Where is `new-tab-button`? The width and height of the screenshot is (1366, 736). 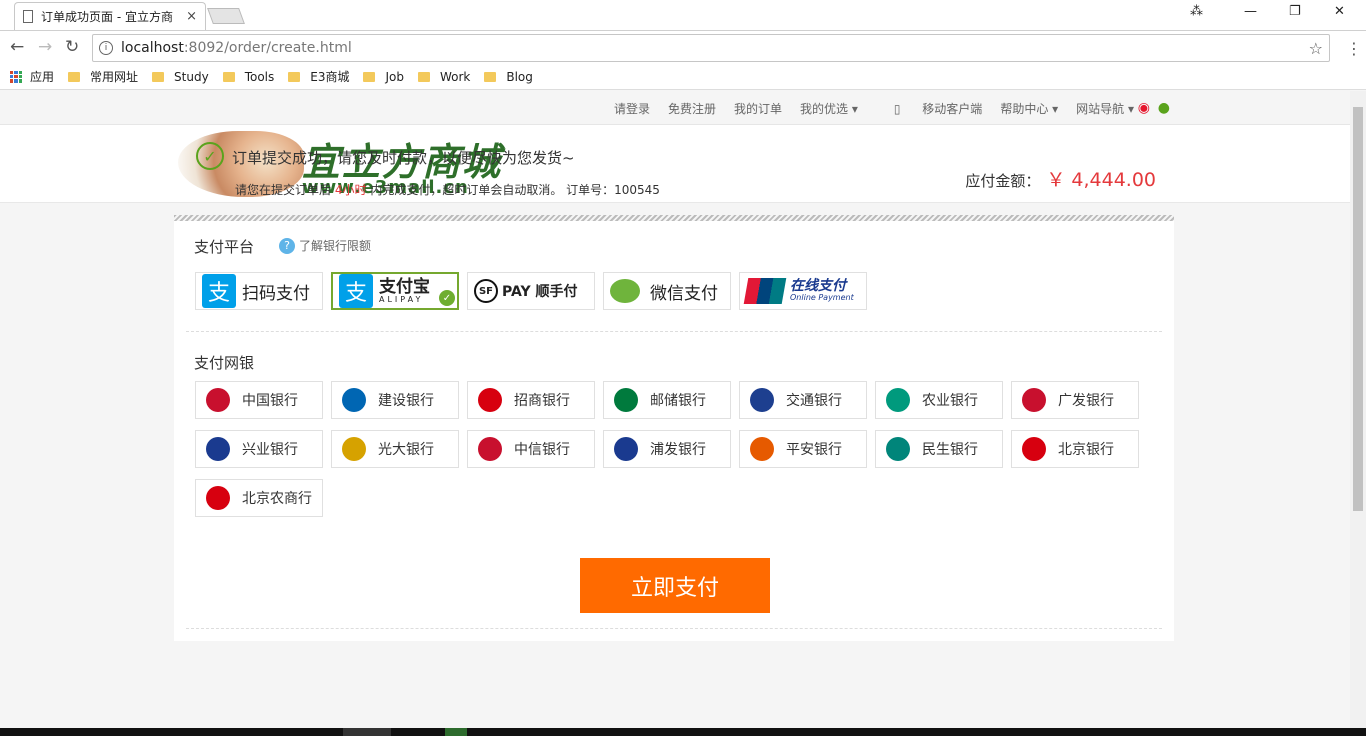
new-tab-button is located at coordinates (226, 16).